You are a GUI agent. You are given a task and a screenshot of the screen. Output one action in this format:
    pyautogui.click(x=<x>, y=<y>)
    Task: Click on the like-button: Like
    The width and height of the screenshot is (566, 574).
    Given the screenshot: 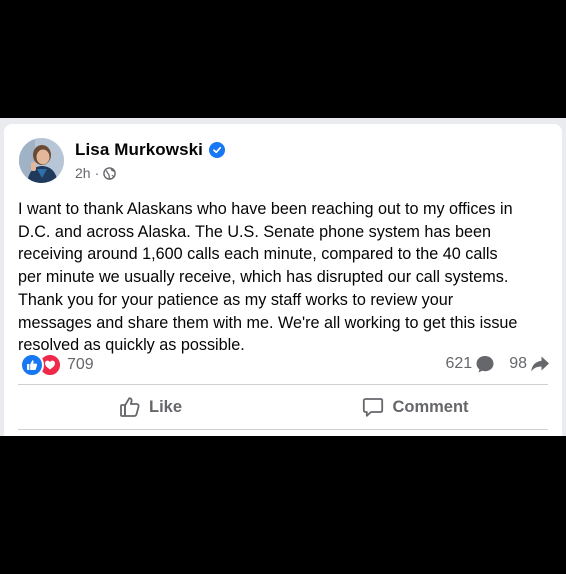 What is the action you would take?
    pyautogui.click(x=150, y=407)
    